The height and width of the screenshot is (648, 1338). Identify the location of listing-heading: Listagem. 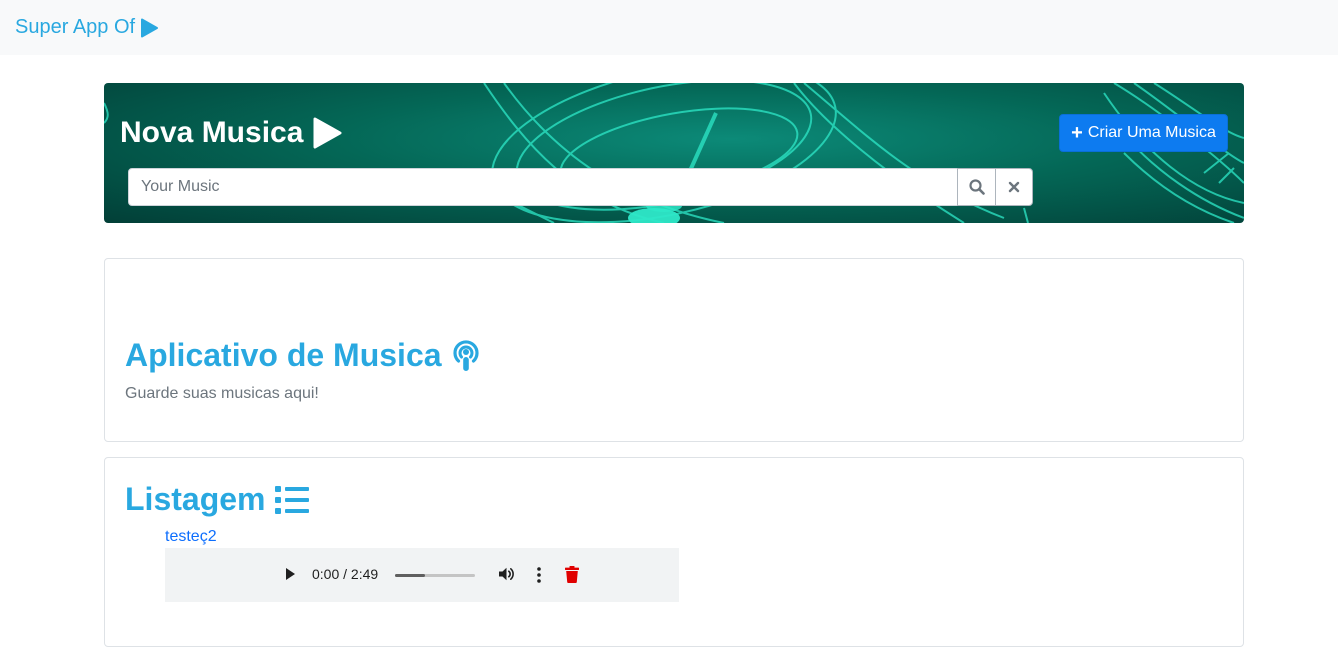
(217, 499).